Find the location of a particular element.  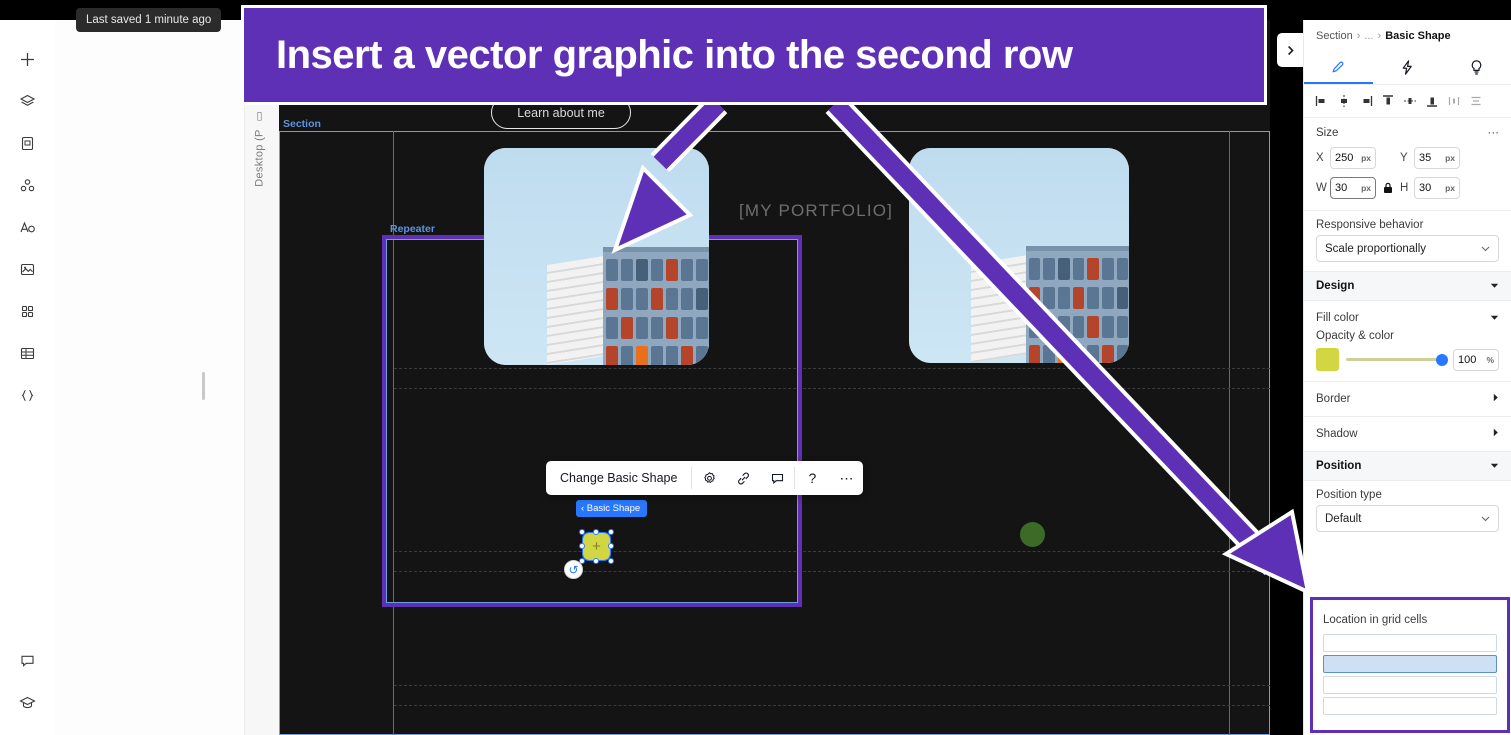

last-saved-toast: Last saved 1 minute ago is located at coordinates (149, 20).